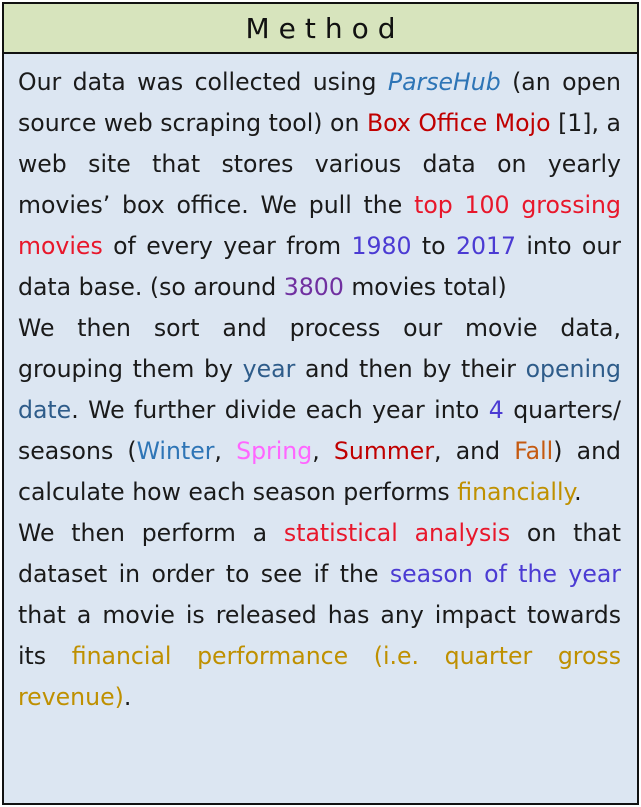  I want to click on body-text: to, so click(433, 246).